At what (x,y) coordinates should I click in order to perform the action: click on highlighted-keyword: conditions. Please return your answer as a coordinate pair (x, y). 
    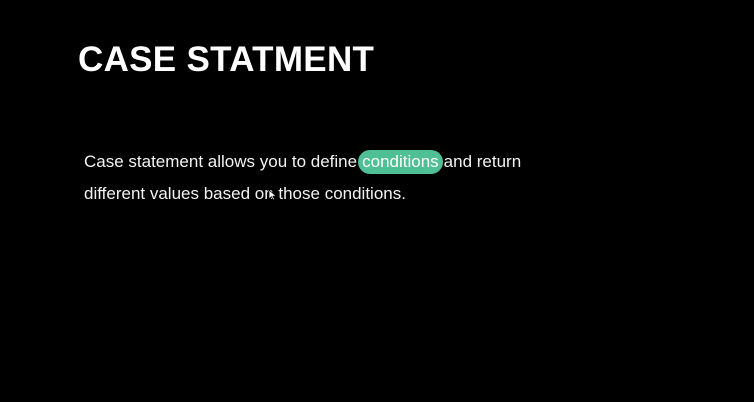
    Looking at the image, I should click on (400, 162).